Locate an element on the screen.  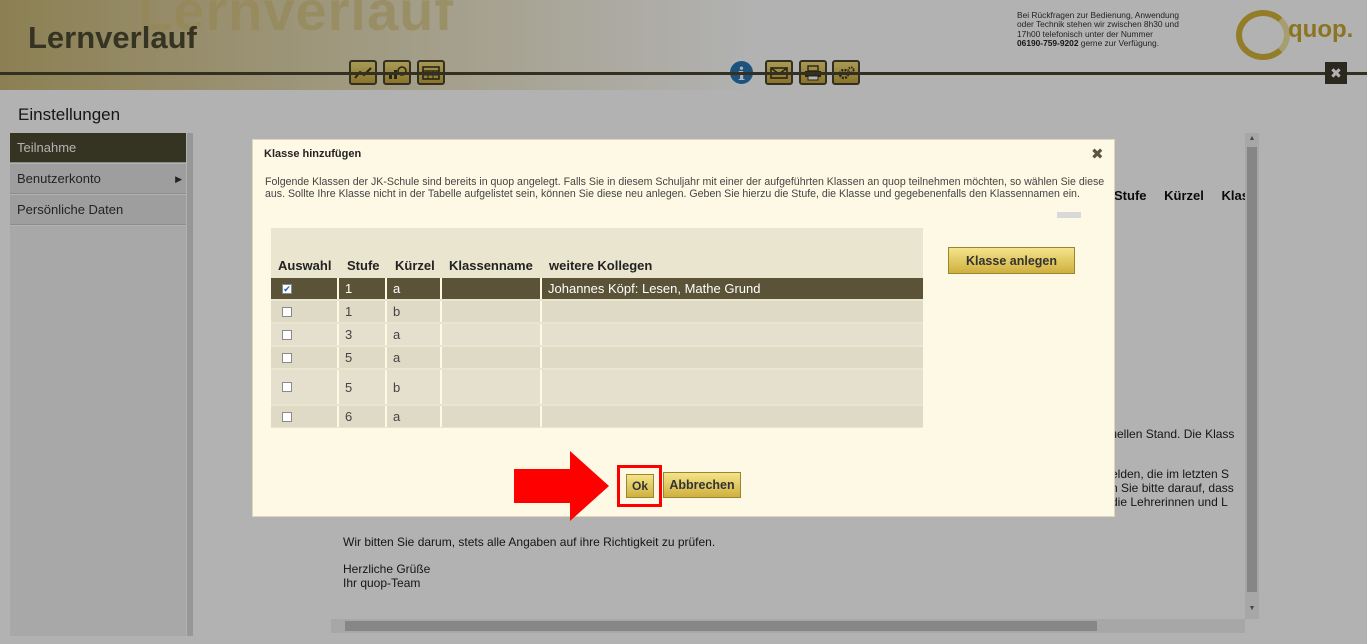
cell-kollegen: Johannes Köpf: Lesen, Mathe Grund is located at coordinates (732, 288).